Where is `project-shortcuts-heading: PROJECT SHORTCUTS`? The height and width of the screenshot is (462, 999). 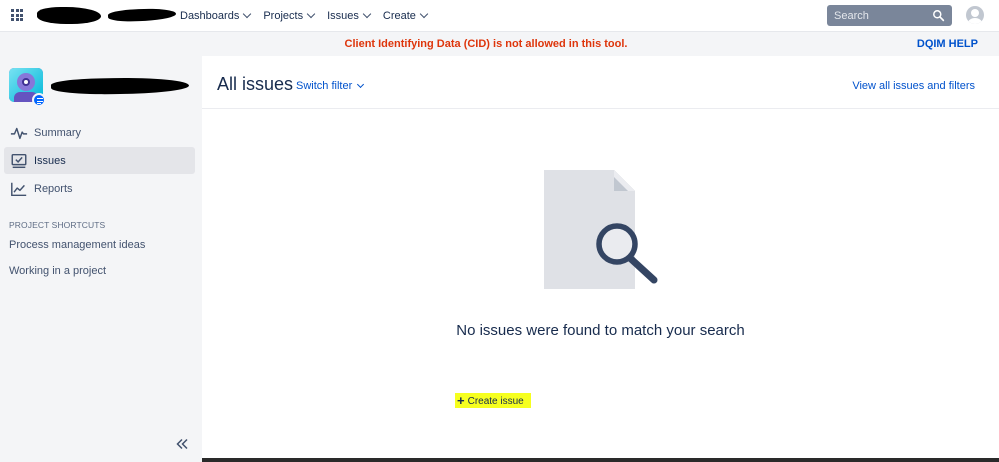
project-shortcuts-heading: PROJECT SHORTCUTS is located at coordinates (57, 225).